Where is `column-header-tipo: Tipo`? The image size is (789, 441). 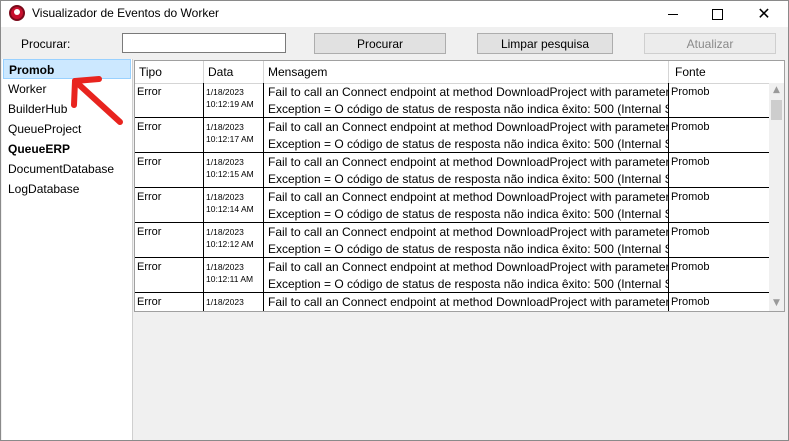
column-header-tipo: Tipo is located at coordinates (169, 72).